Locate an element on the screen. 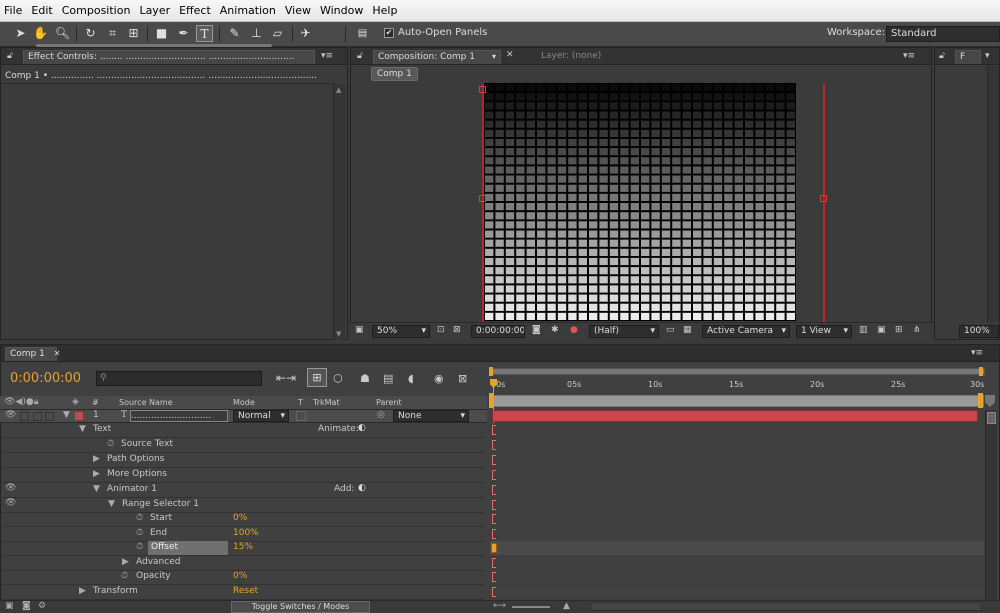  layer-twirl-icon: ▼ is located at coordinates (66, 415).